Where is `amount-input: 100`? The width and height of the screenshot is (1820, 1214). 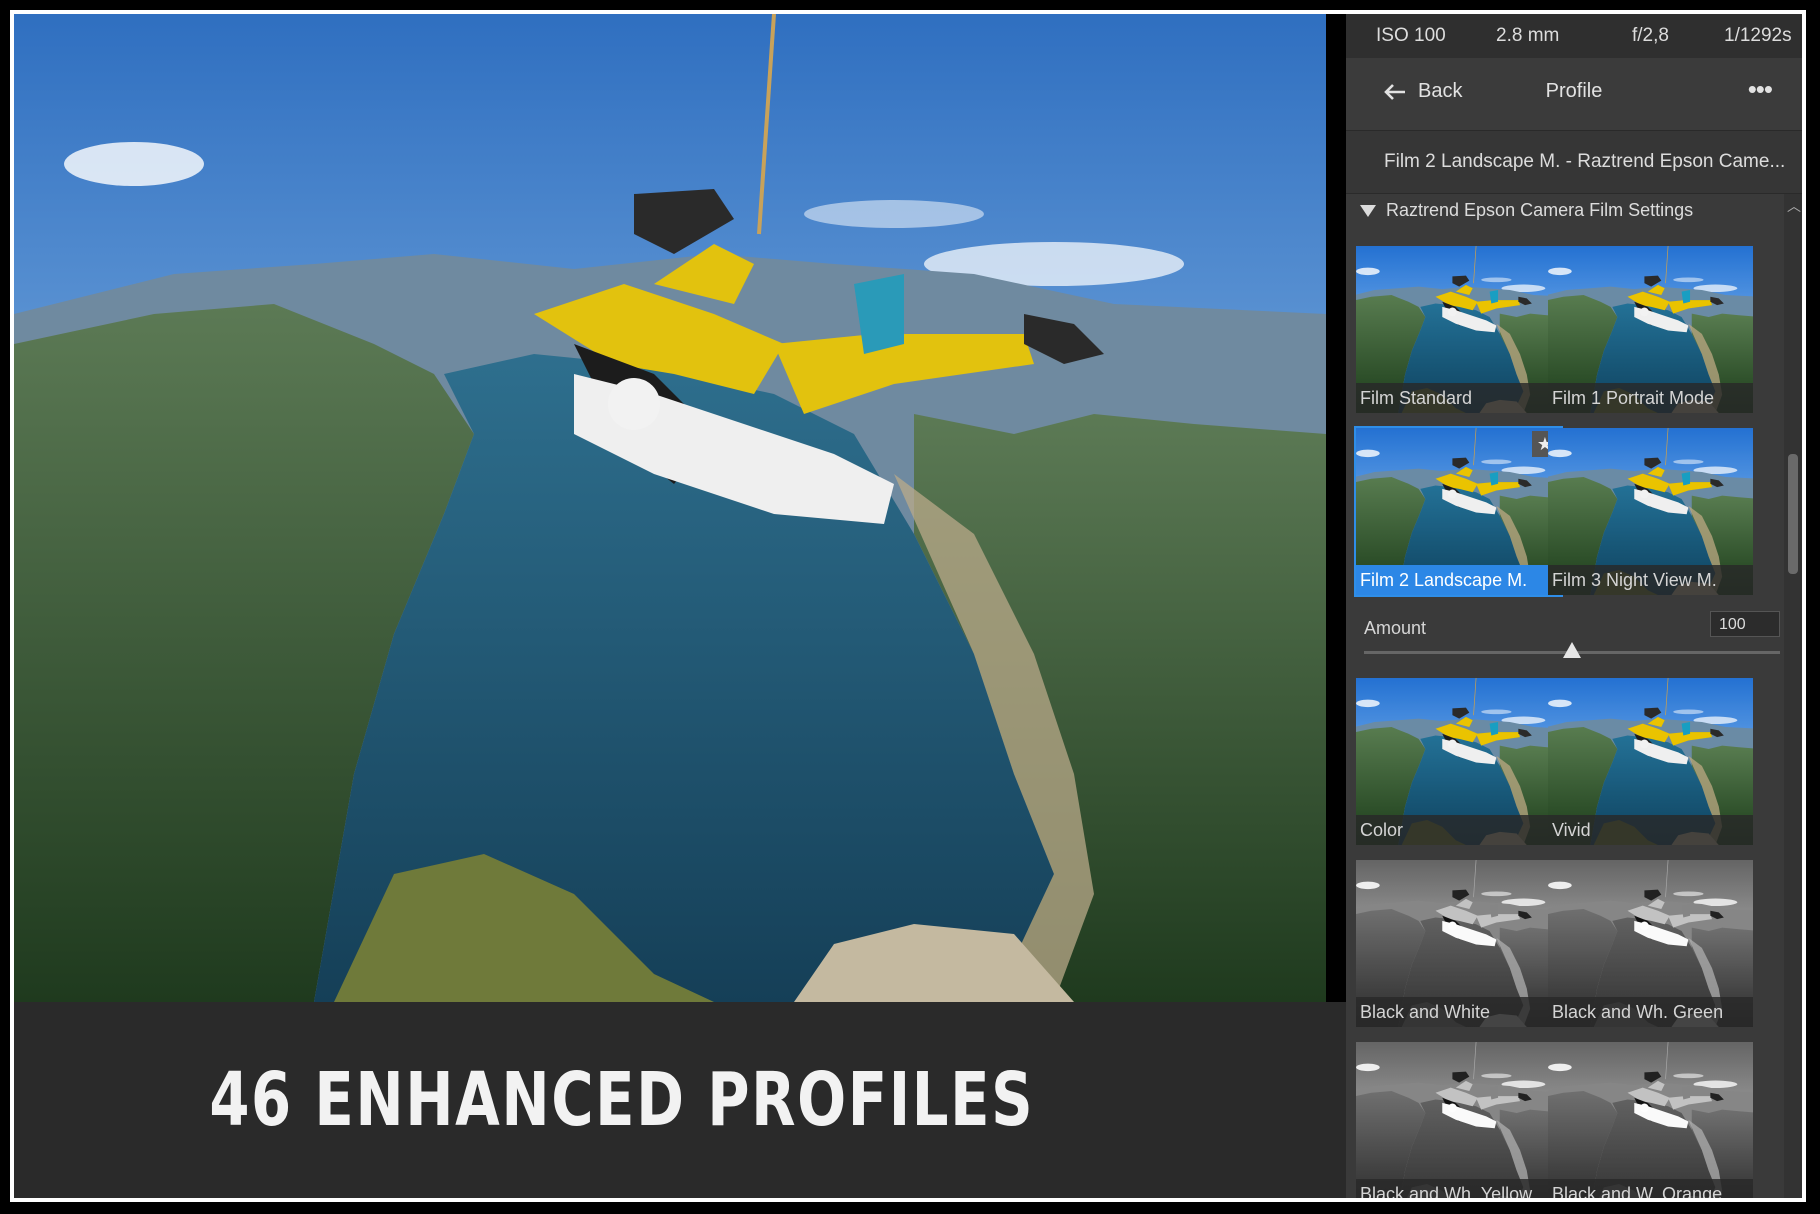
amount-input: 100 is located at coordinates (1745, 624).